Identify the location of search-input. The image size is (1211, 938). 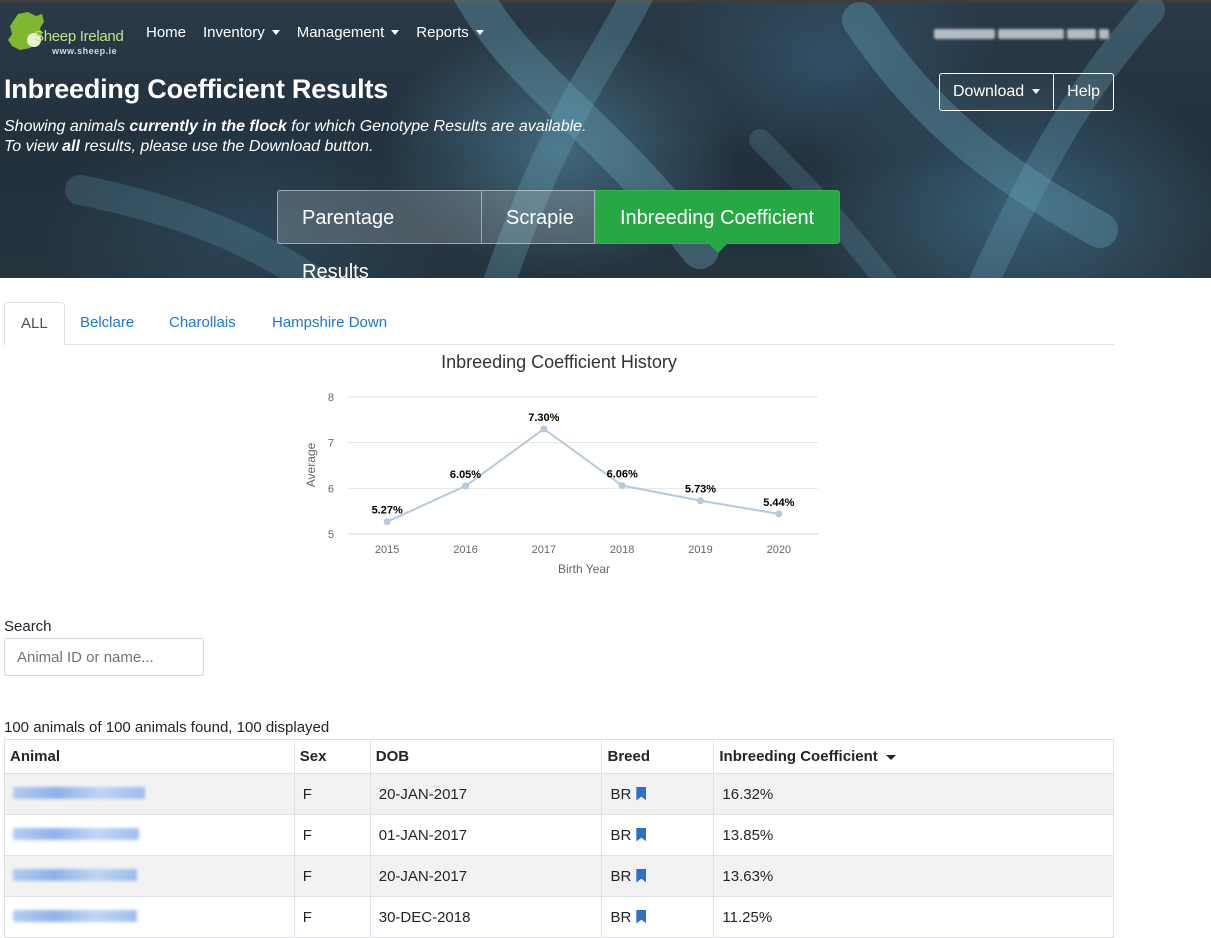
(104, 657).